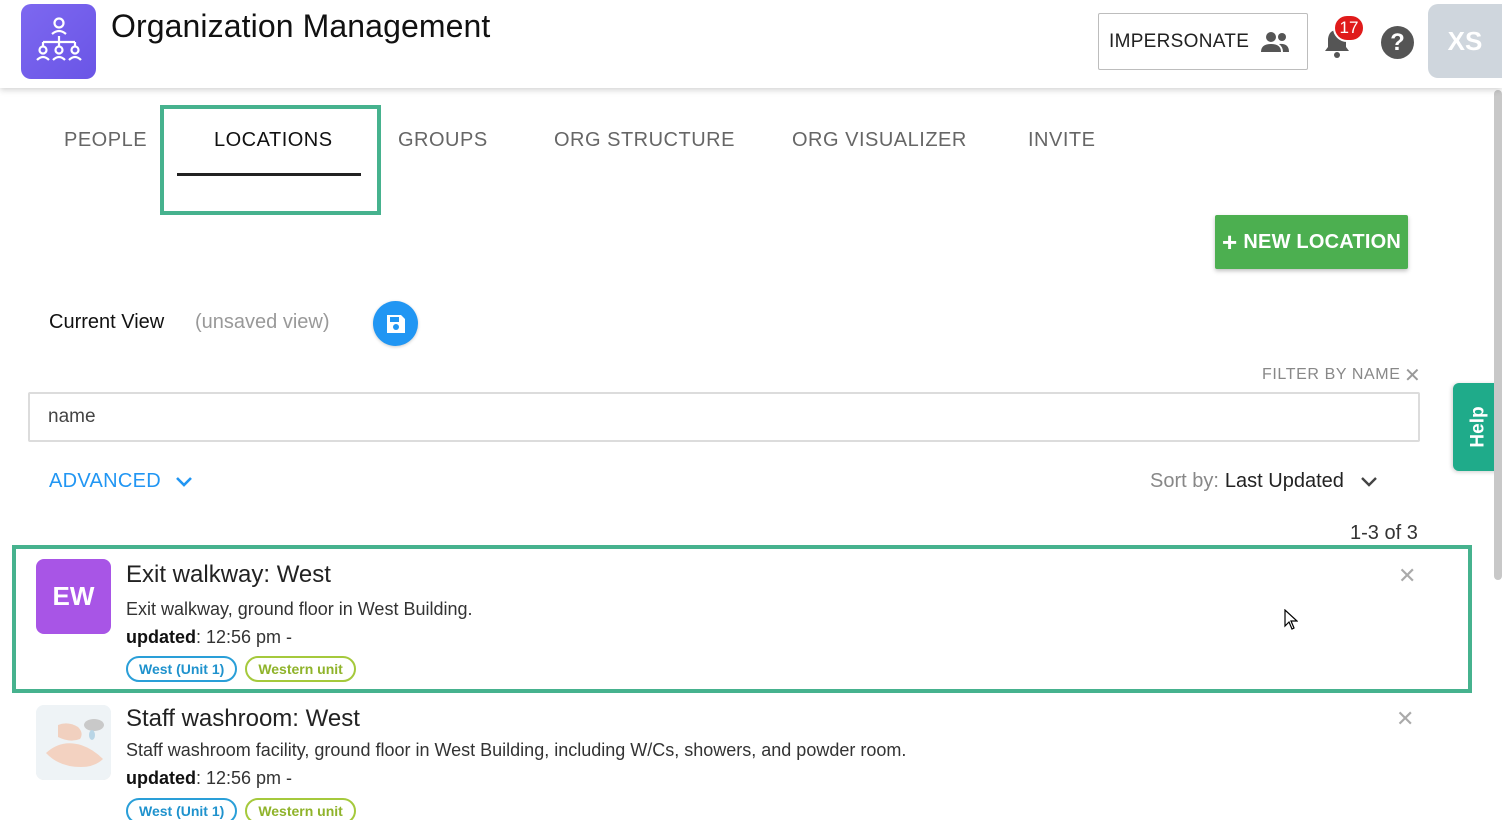  What do you see at coordinates (105, 140) in the screenshot?
I see `tab-people: PEOPLE` at bounding box center [105, 140].